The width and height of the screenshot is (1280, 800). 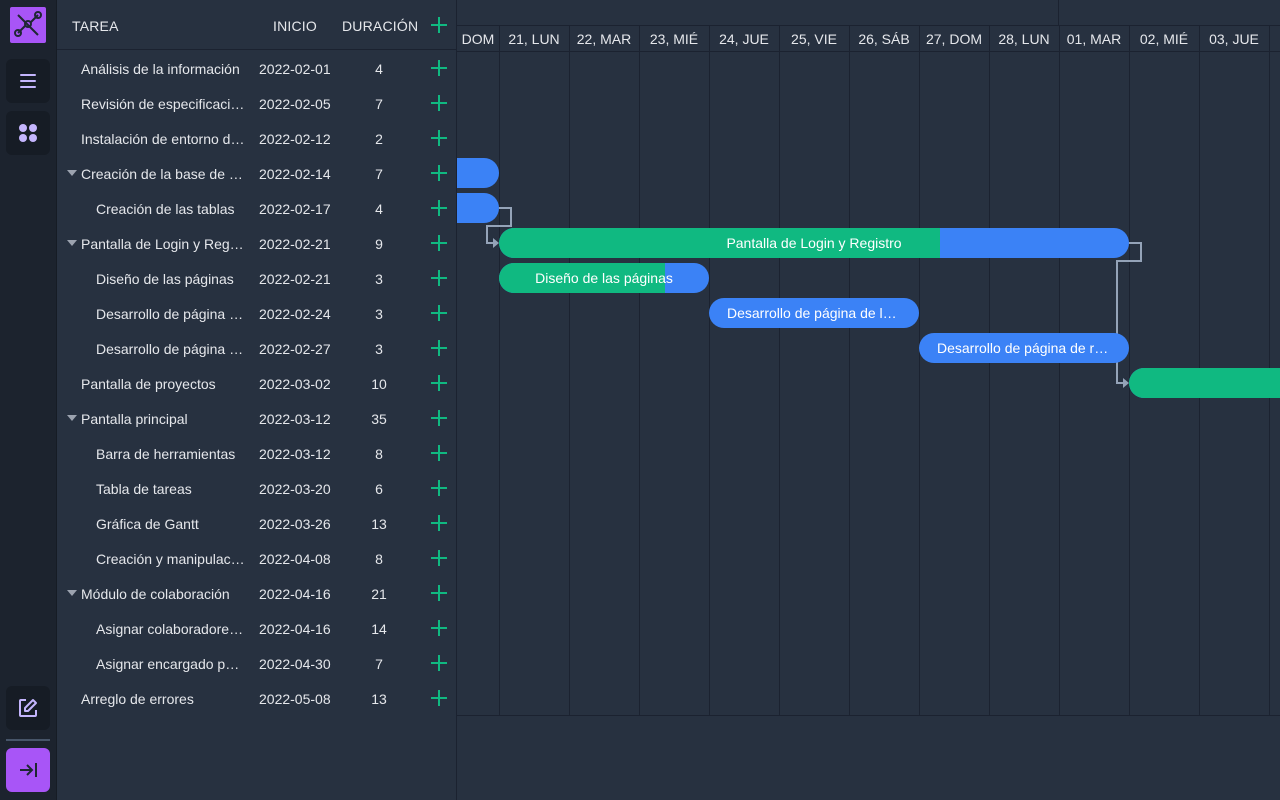 What do you see at coordinates (257, 663) in the screenshot?
I see `task-row: Asignar encargado por tarea 2022-04-30 7` at bounding box center [257, 663].